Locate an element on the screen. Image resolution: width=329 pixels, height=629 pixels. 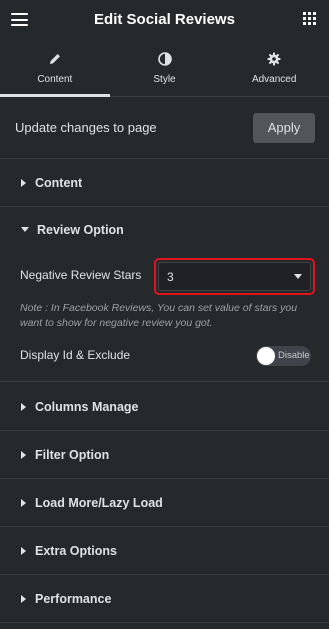
update-changes-label: Update changes to page is located at coordinates (86, 127).